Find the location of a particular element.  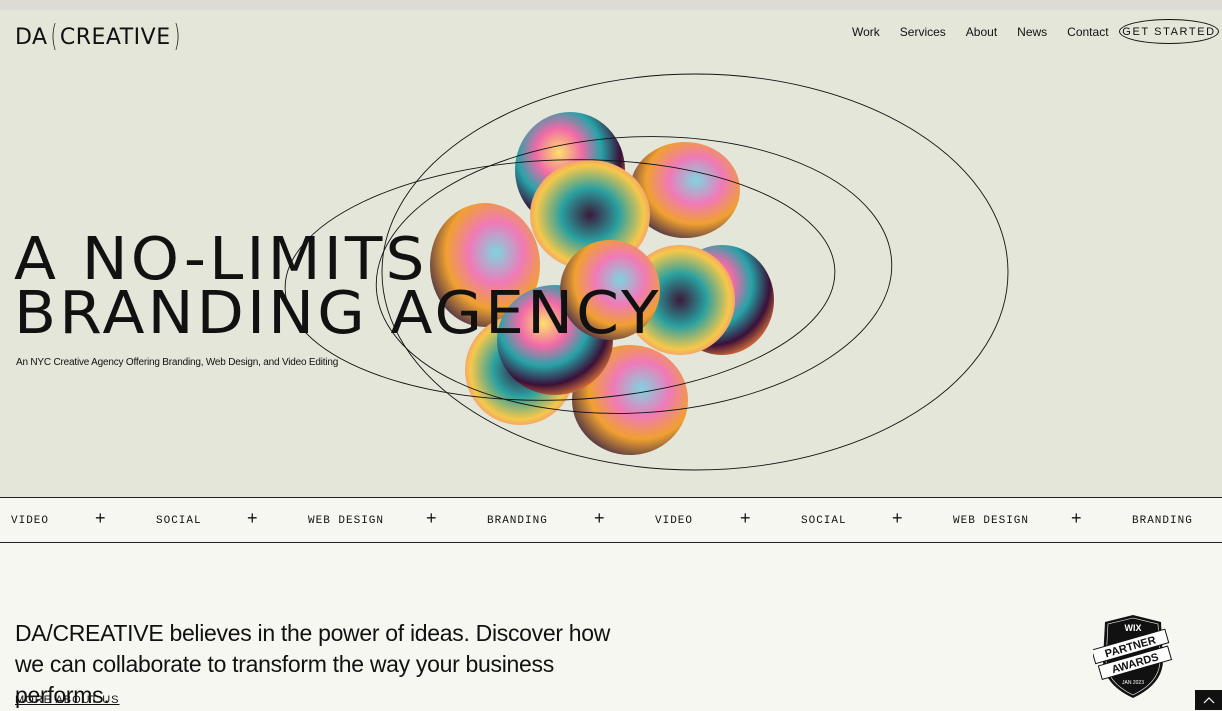

more-about-us-link: MORE ABOUT US is located at coordinates (67, 700).